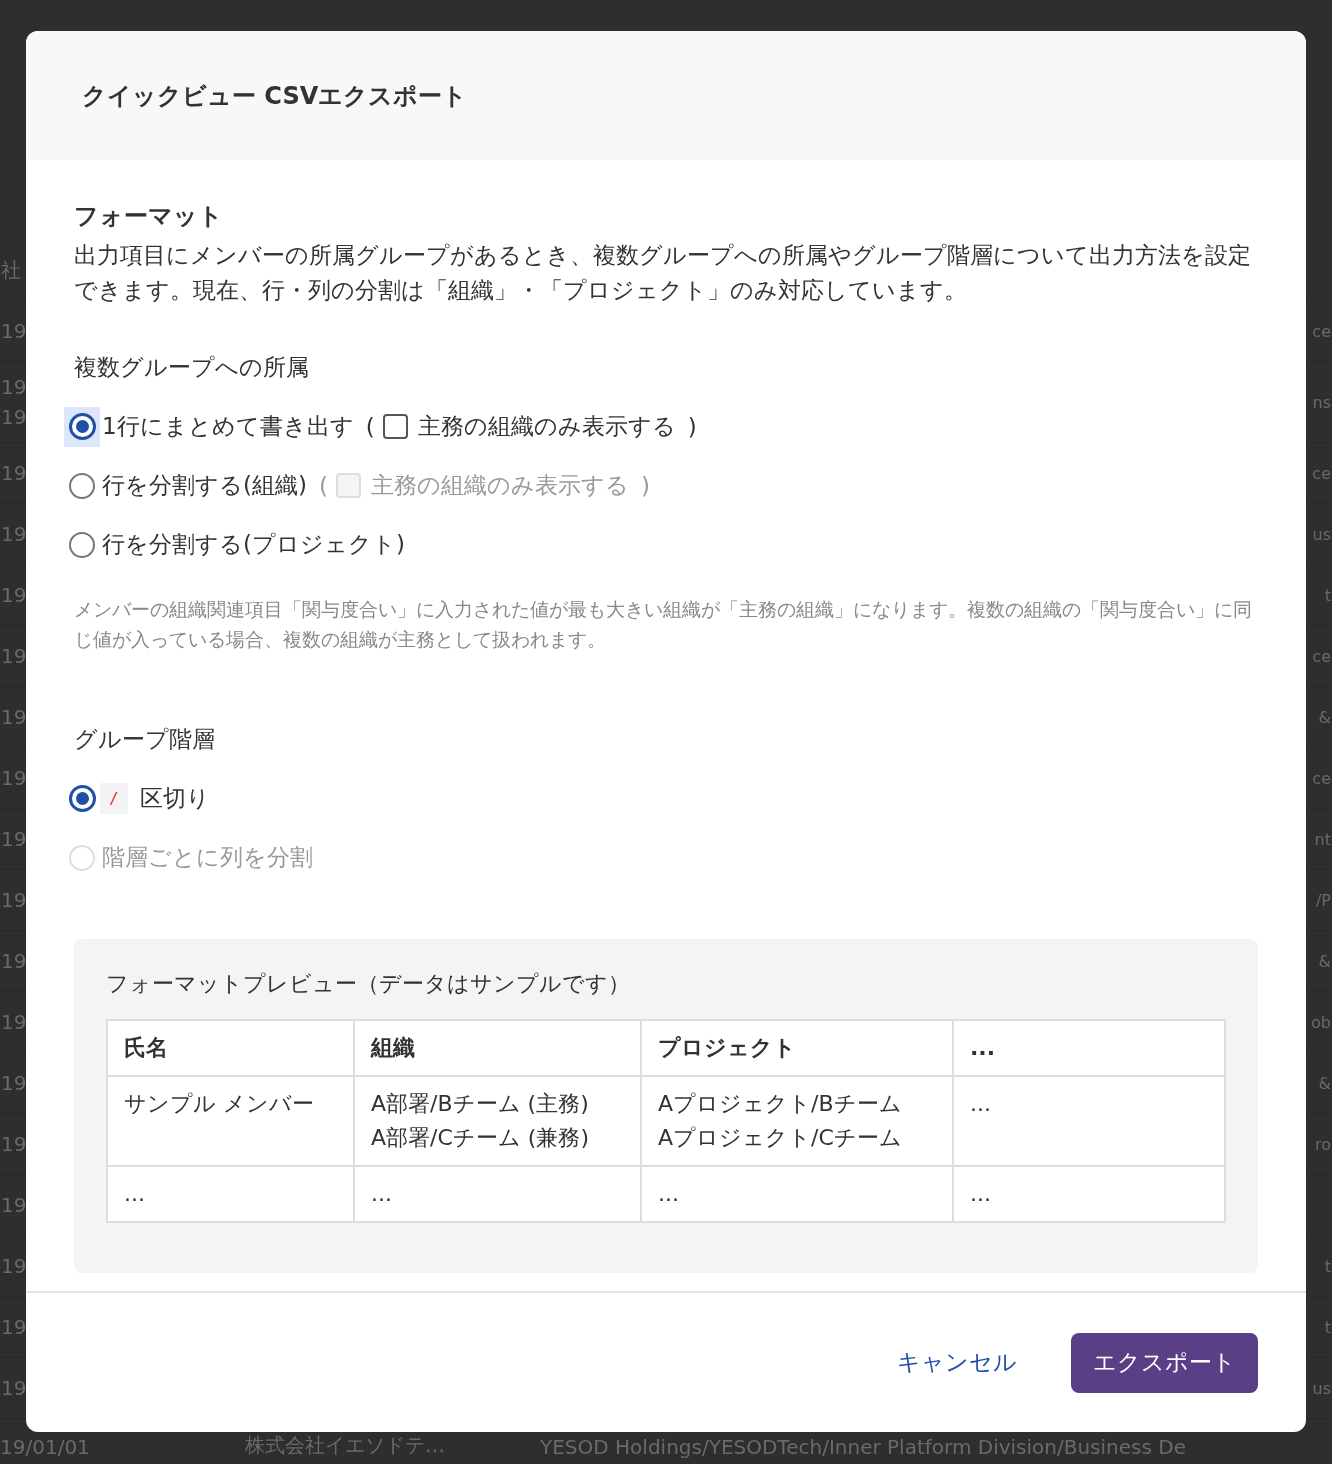  What do you see at coordinates (228, 426) in the screenshot?
I see `radio-label: 1行にまとめて書き出す` at bounding box center [228, 426].